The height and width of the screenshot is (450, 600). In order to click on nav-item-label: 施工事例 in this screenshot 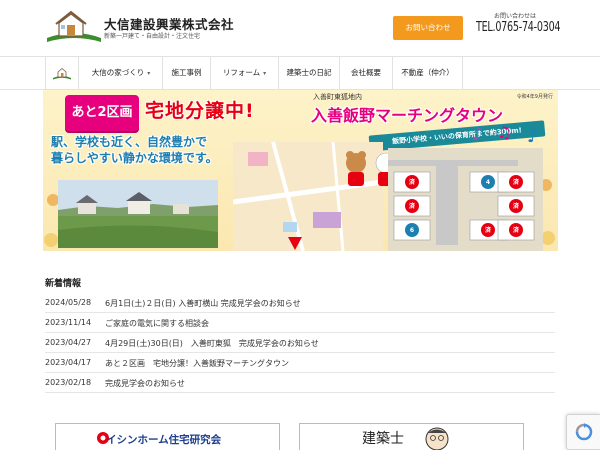, I will do `click(186, 72)`.